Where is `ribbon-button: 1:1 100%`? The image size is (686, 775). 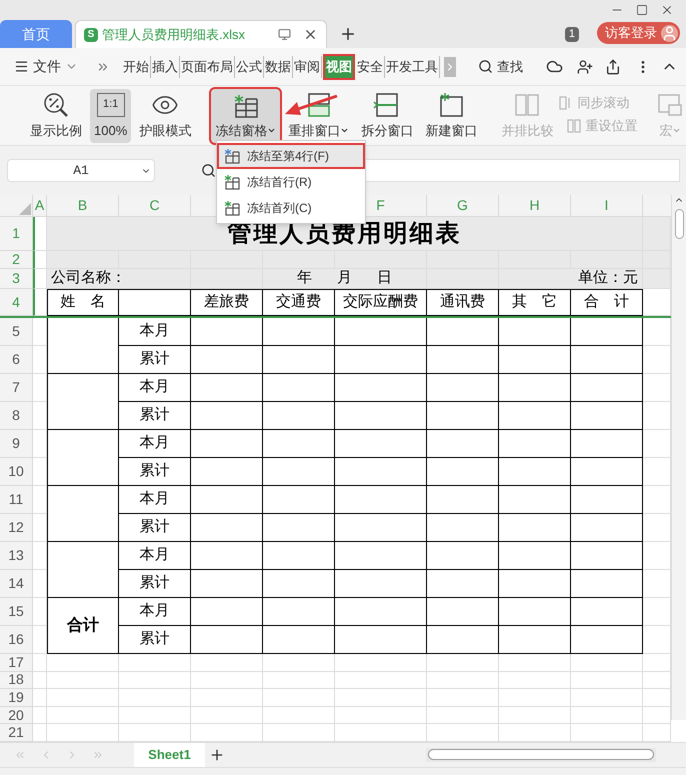
ribbon-button: 1:1 100% is located at coordinates (111, 115).